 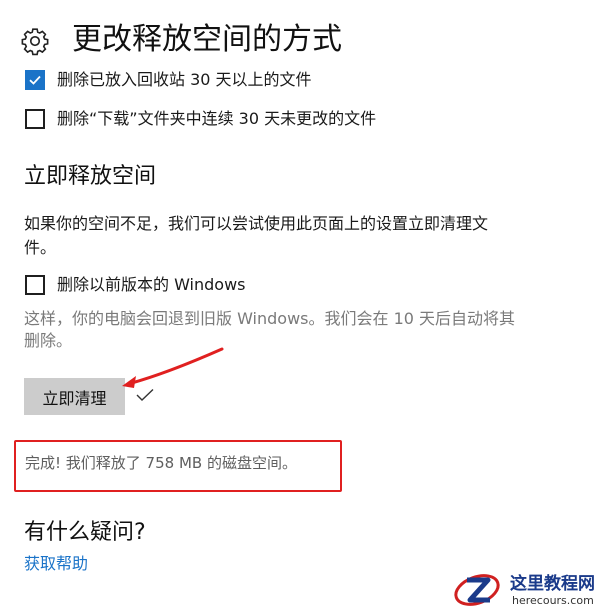 What do you see at coordinates (35, 285) in the screenshot?
I see `previous-windows-checkbox` at bounding box center [35, 285].